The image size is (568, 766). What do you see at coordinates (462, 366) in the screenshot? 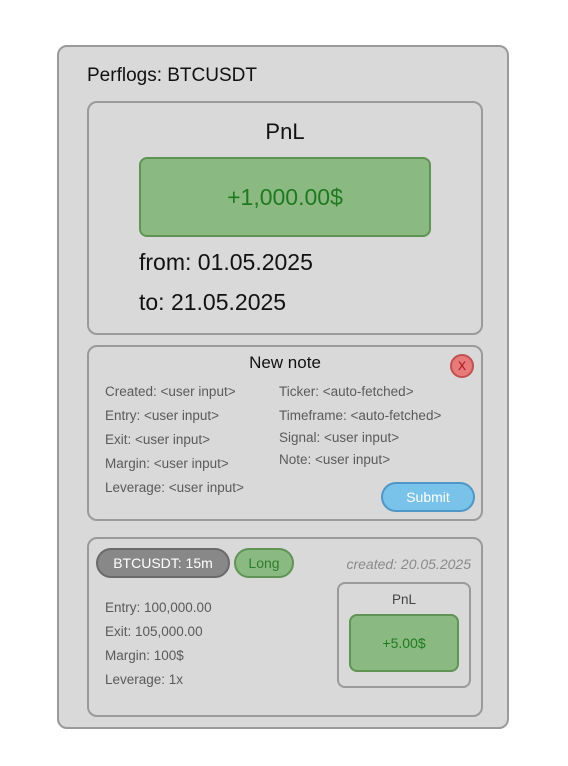
I see `close-icon: X` at bounding box center [462, 366].